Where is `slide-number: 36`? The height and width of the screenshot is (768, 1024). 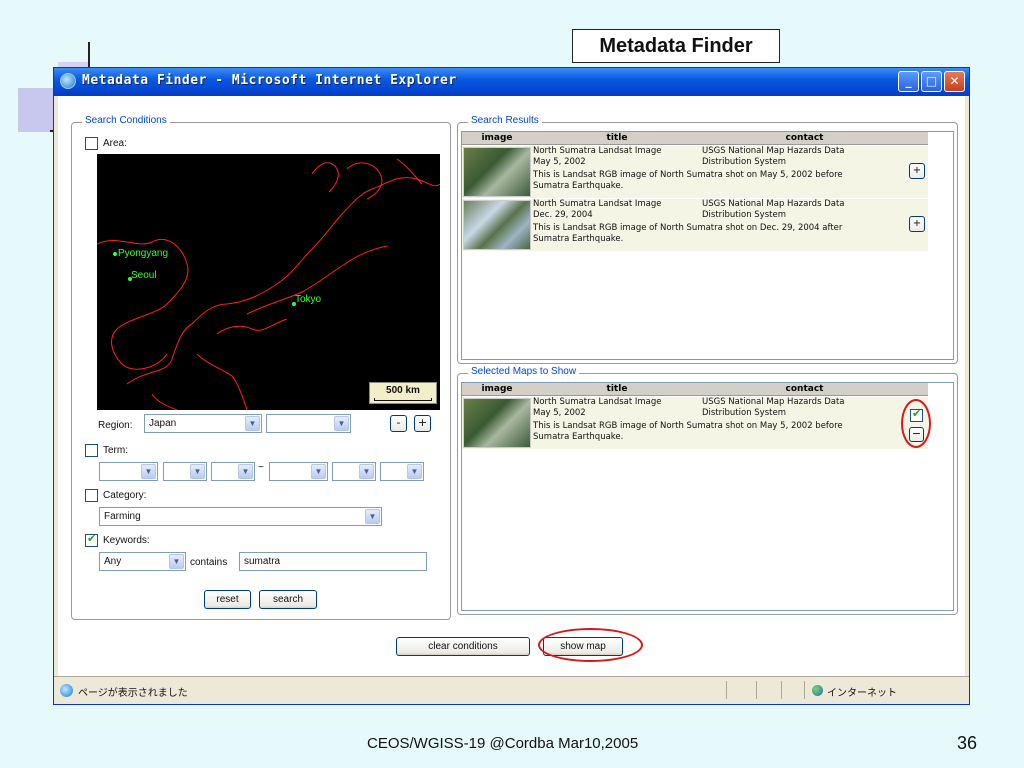
slide-number: 36 is located at coordinates (967, 743).